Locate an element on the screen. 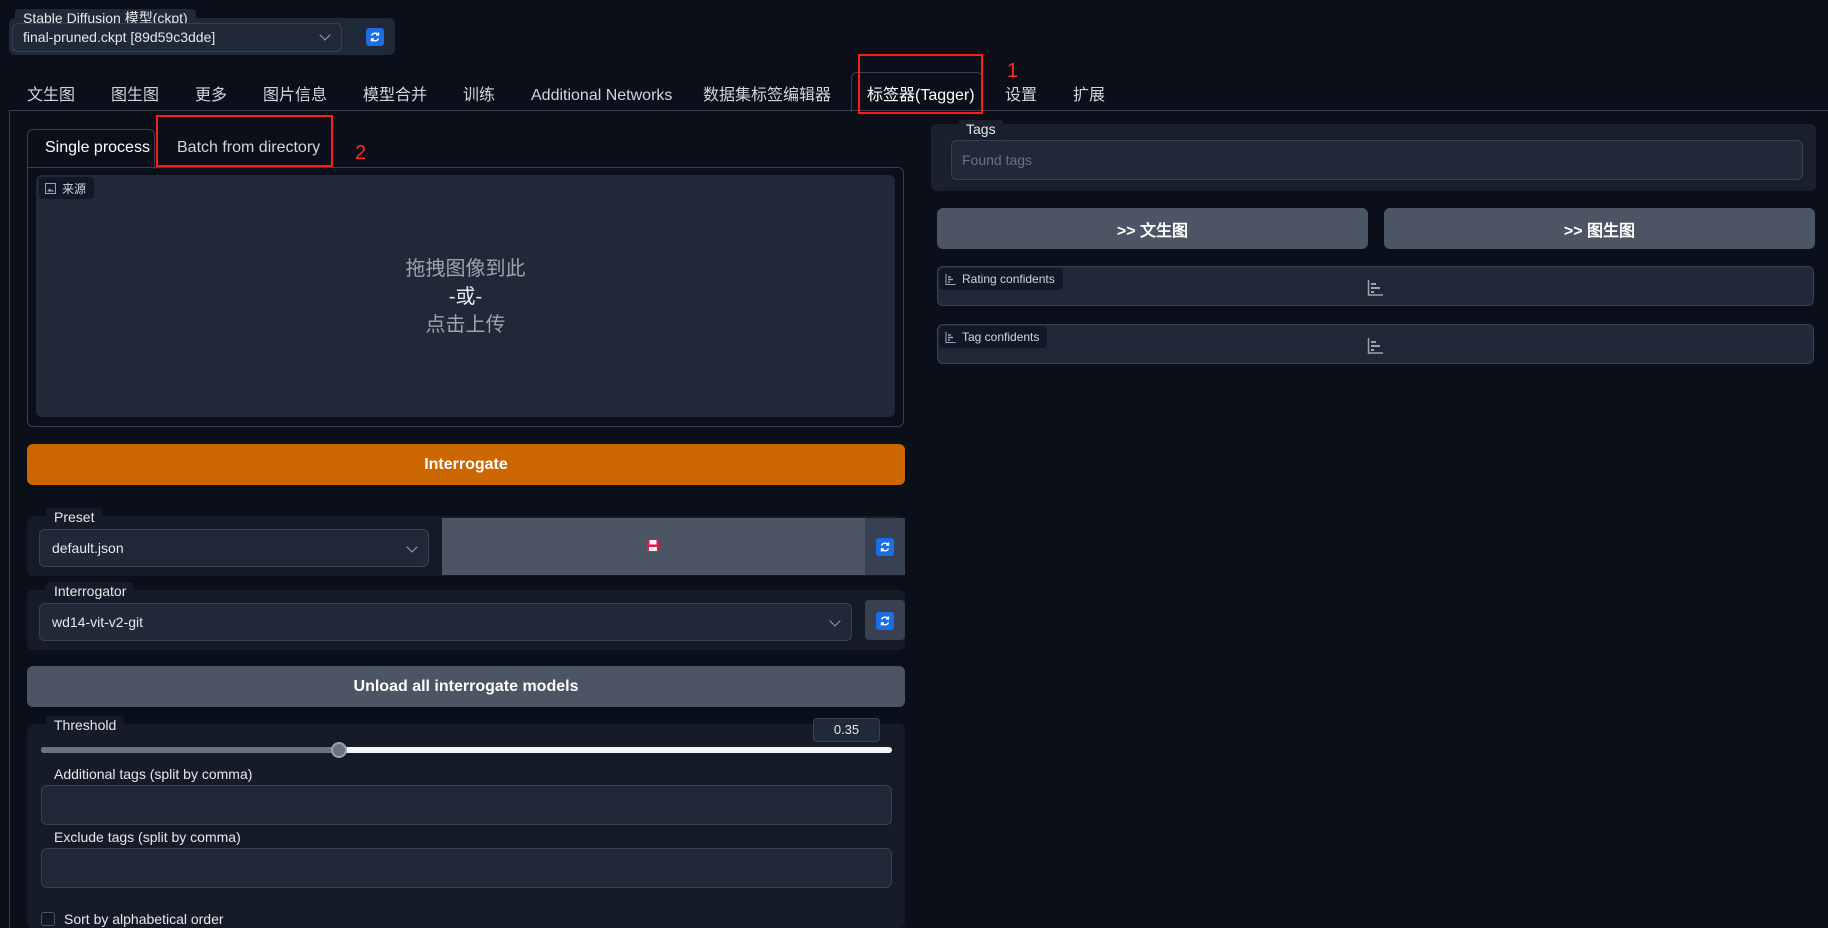 The width and height of the screenshot is (1828, 928). upload-click-text: 点击上传 is located at coordinates (465, 325).